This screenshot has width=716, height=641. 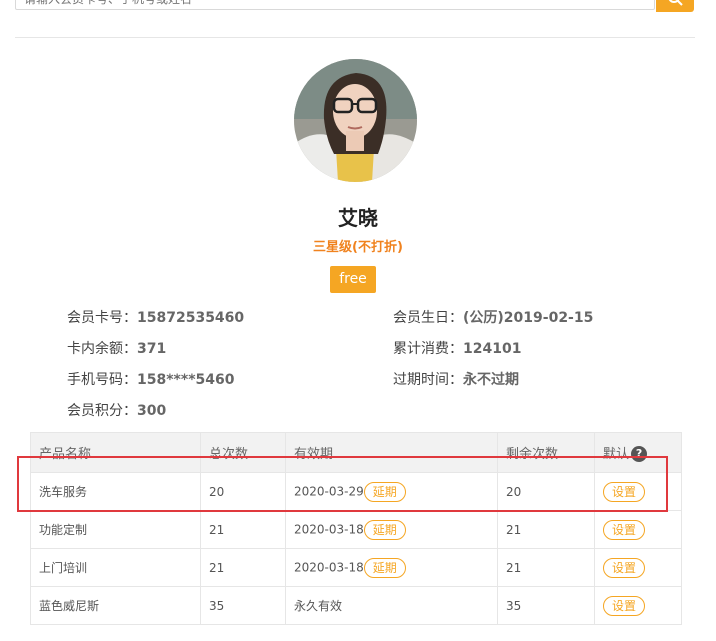 What do you see at coordinates (243, 452) in the screenshot?
I see `header-total: 总次数` at bounding box center [243, 452].